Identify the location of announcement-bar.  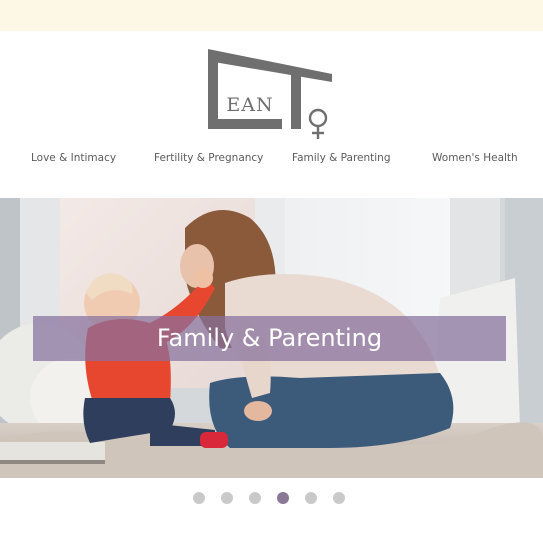
(271, 15).